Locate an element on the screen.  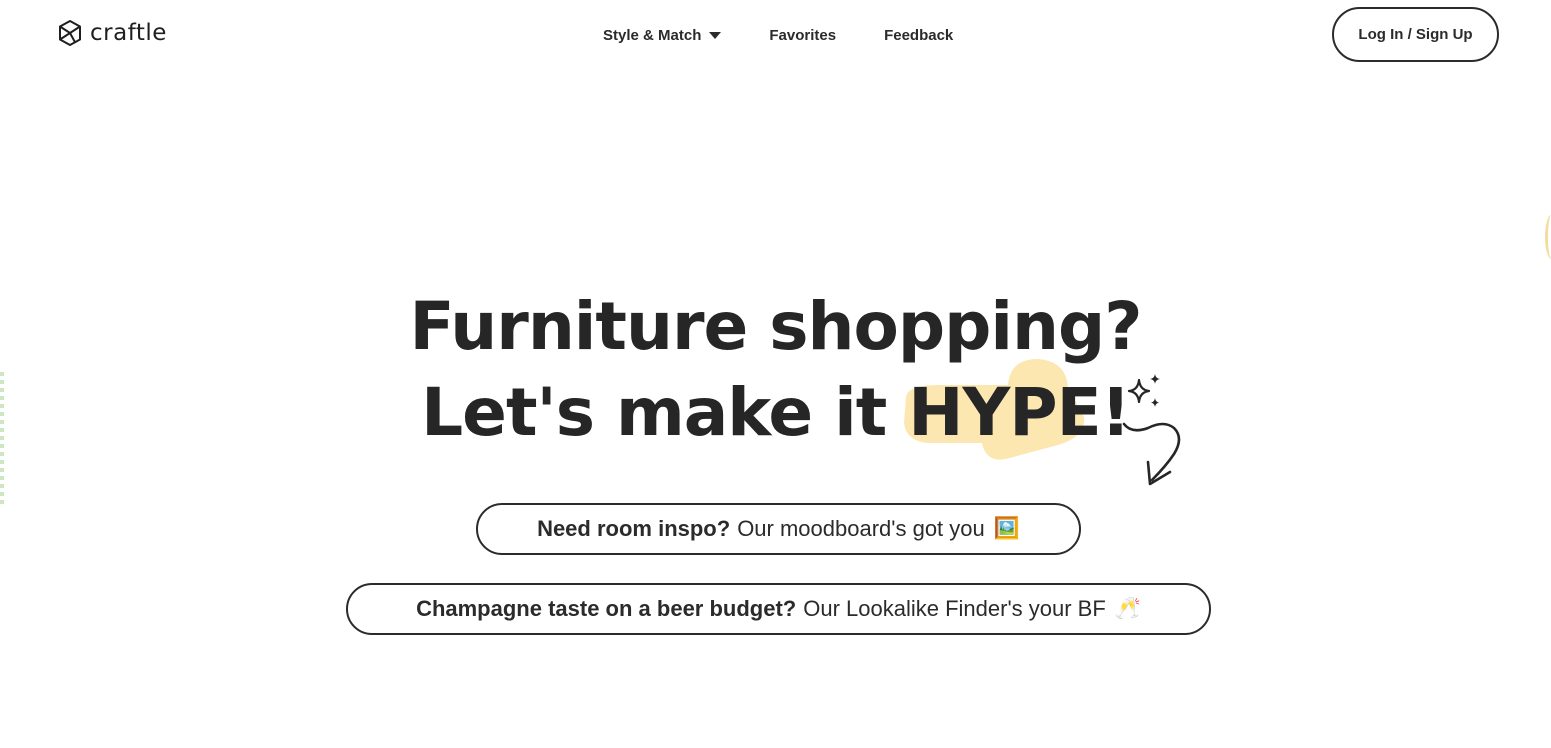
caret-down-icon is located at coordinates (715, 35).